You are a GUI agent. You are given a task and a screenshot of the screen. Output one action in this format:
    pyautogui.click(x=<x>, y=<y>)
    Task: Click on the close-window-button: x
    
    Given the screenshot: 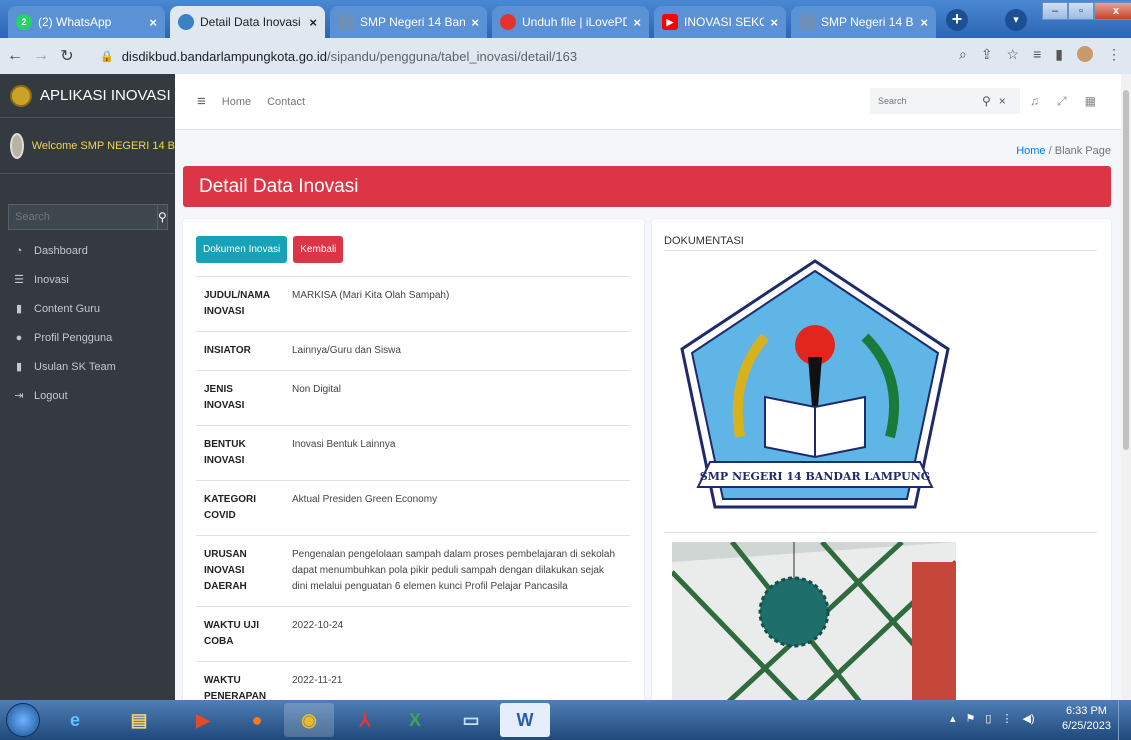 What is the action you would take?
    pyautogui.click(x=1112, y=11)
    